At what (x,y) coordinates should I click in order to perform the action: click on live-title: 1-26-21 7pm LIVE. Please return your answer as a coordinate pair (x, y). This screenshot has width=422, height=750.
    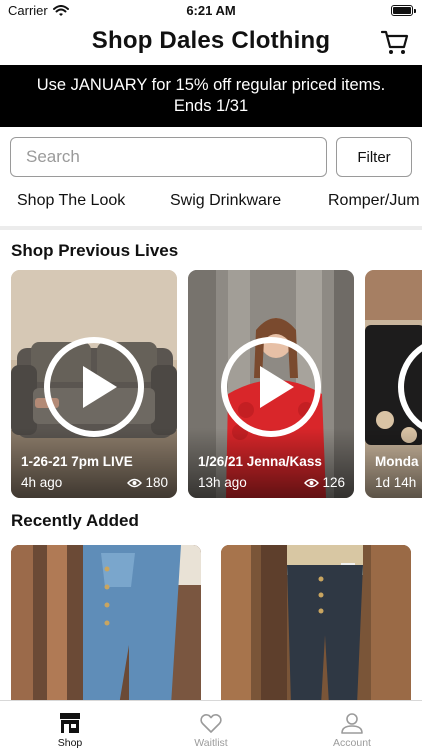
    Looking at the image, I should click on (77, 461).